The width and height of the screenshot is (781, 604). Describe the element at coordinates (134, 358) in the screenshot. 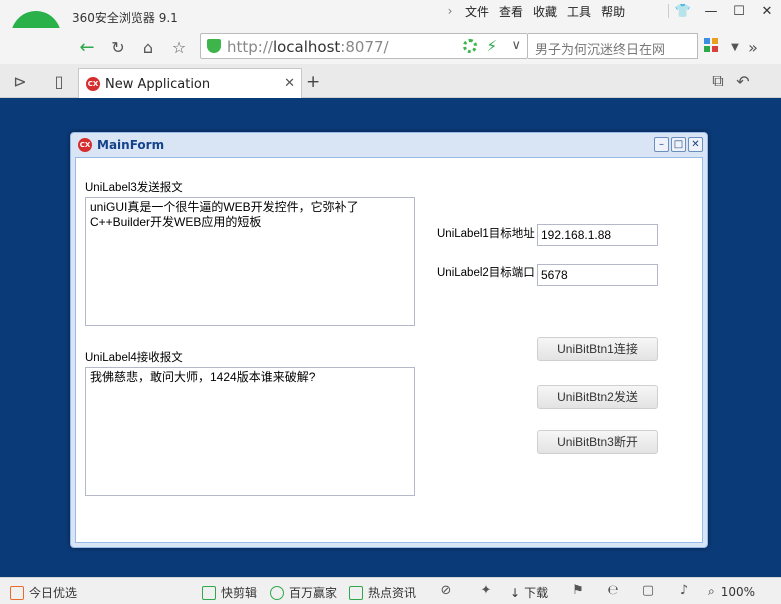

I see `receive-label: UniLabel4接收报文` at that location.